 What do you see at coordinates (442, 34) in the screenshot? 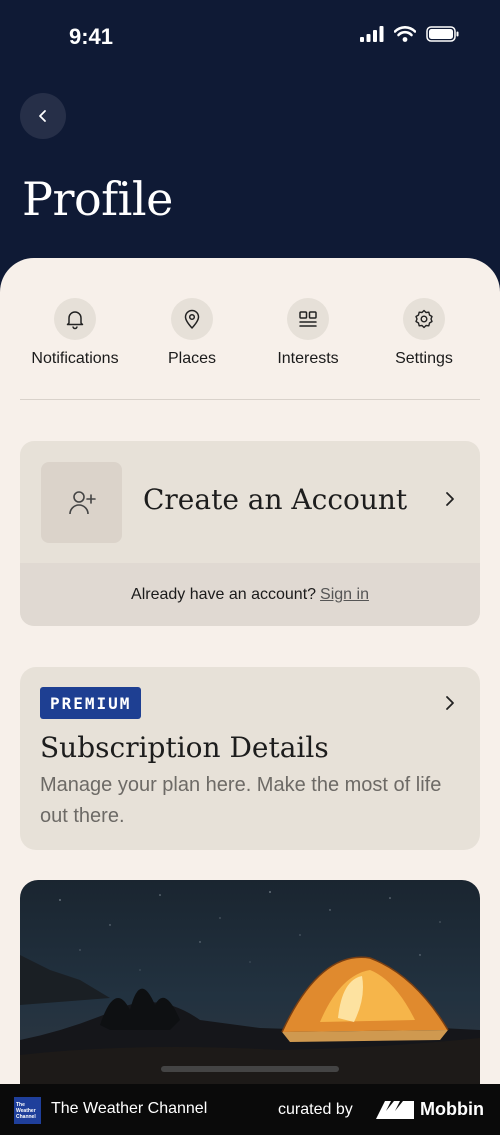
I see `battery-icon` at bounding box center [442, 34].